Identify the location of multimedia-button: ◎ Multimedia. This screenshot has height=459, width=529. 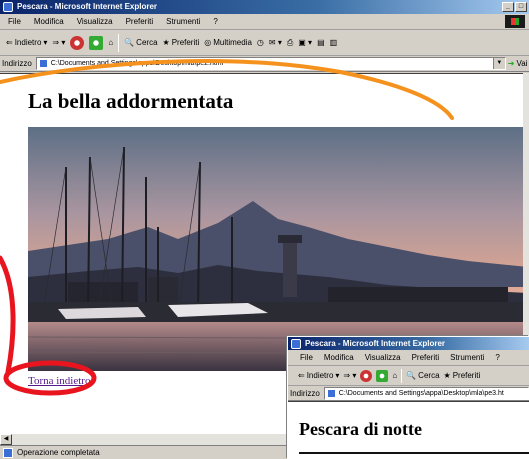
(228, 42).